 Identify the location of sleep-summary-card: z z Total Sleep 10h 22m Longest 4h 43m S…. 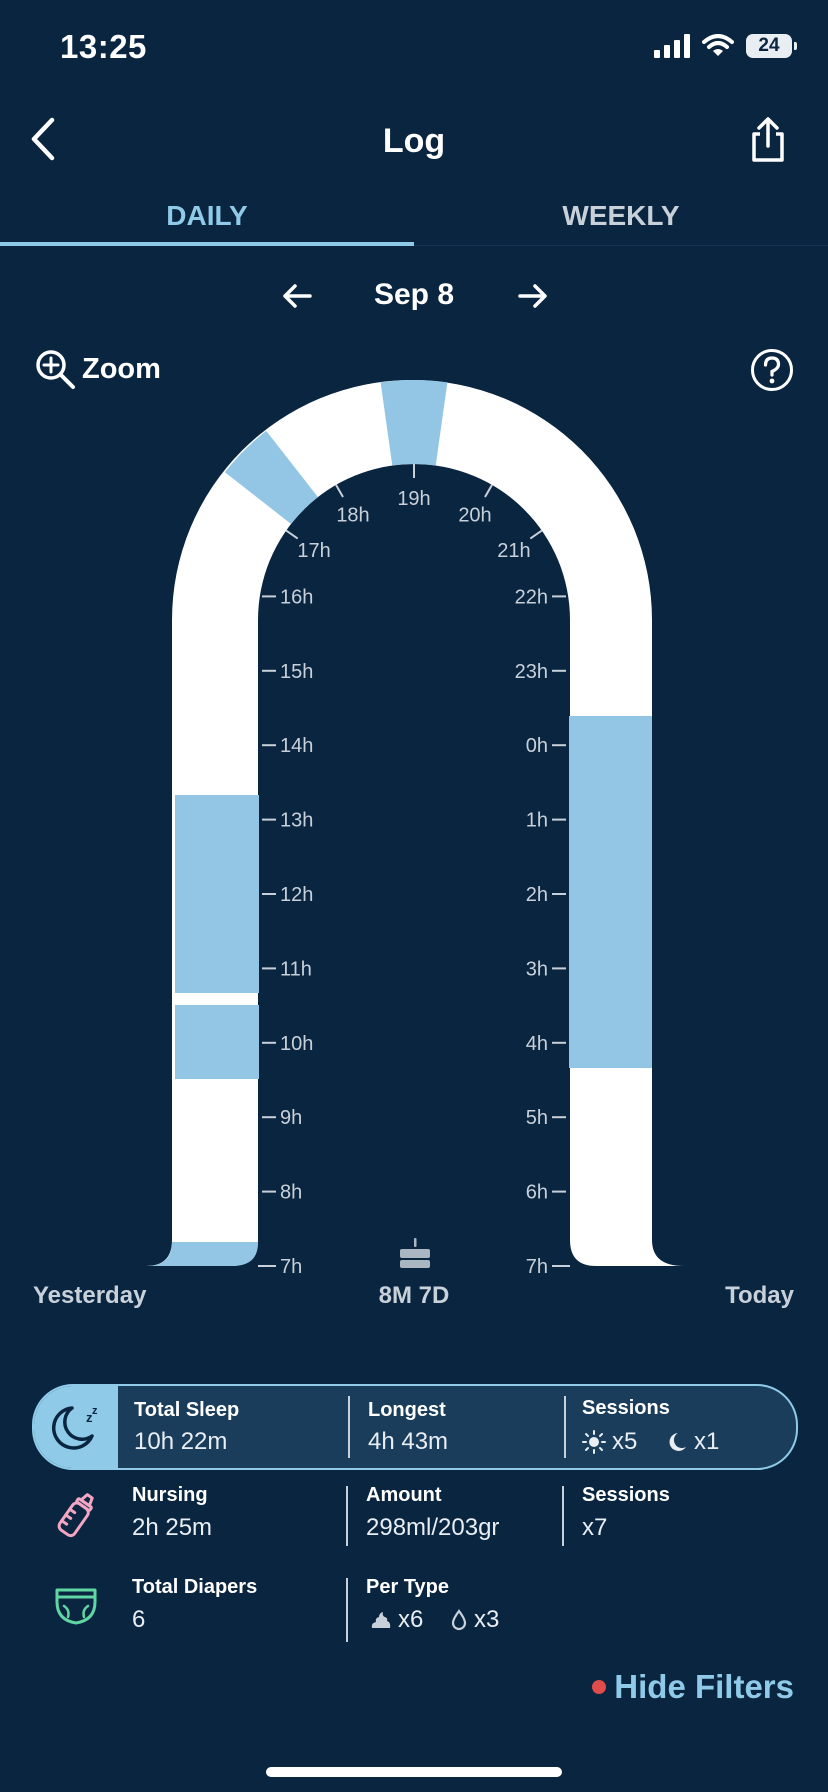
(415, 1427).